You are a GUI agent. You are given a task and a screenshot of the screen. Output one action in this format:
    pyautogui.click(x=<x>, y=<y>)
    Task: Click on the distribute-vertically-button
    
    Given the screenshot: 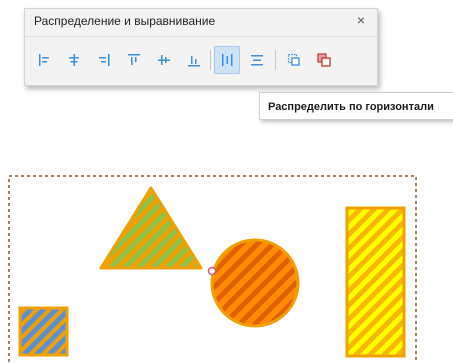 What is the action you would take?
    pyautogui.click(x=257, y=60)
    